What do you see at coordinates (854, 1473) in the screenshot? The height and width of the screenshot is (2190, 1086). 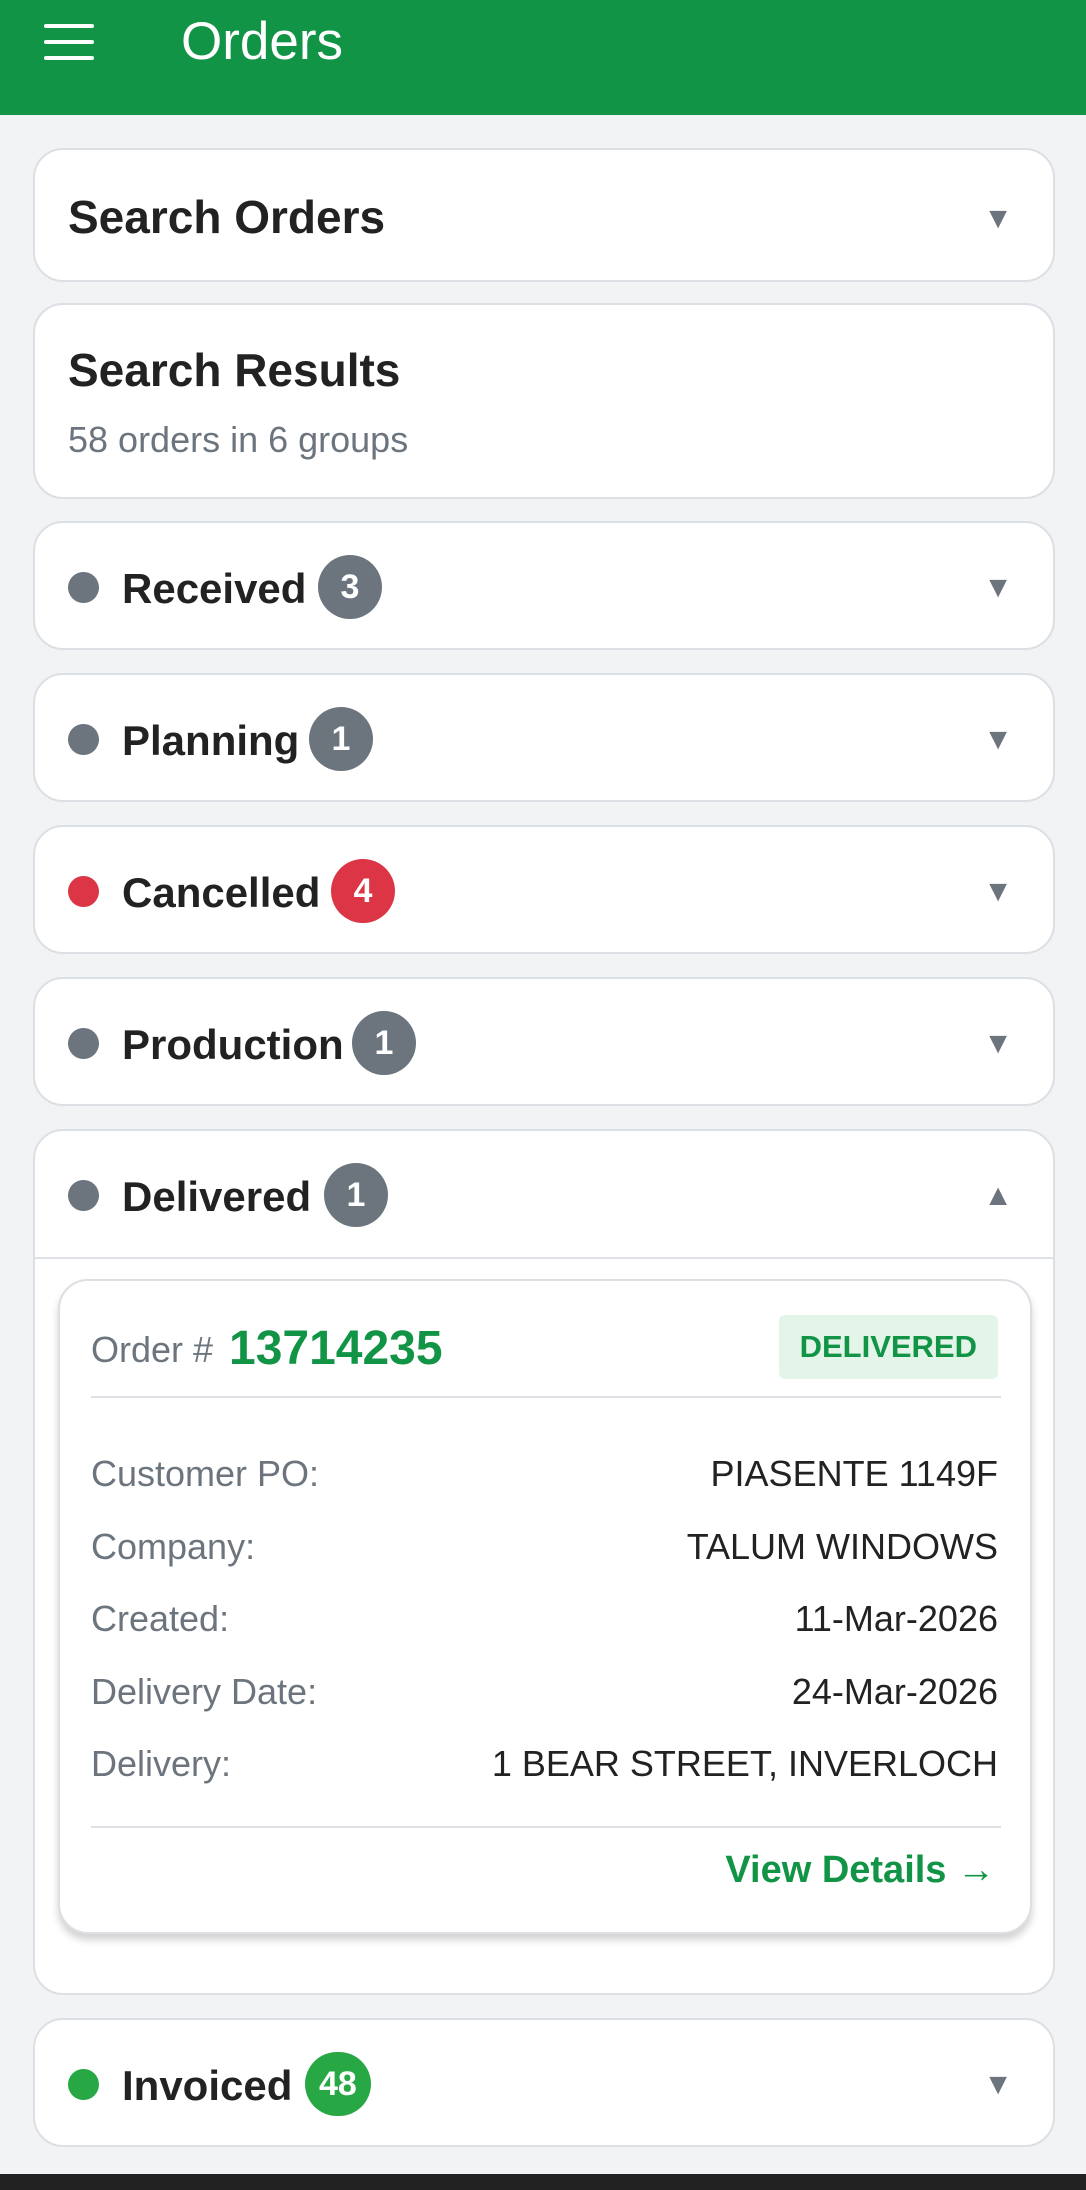 I see `customer-po-value: PIASENTE 1149F` at bounding box center [854, 1473].